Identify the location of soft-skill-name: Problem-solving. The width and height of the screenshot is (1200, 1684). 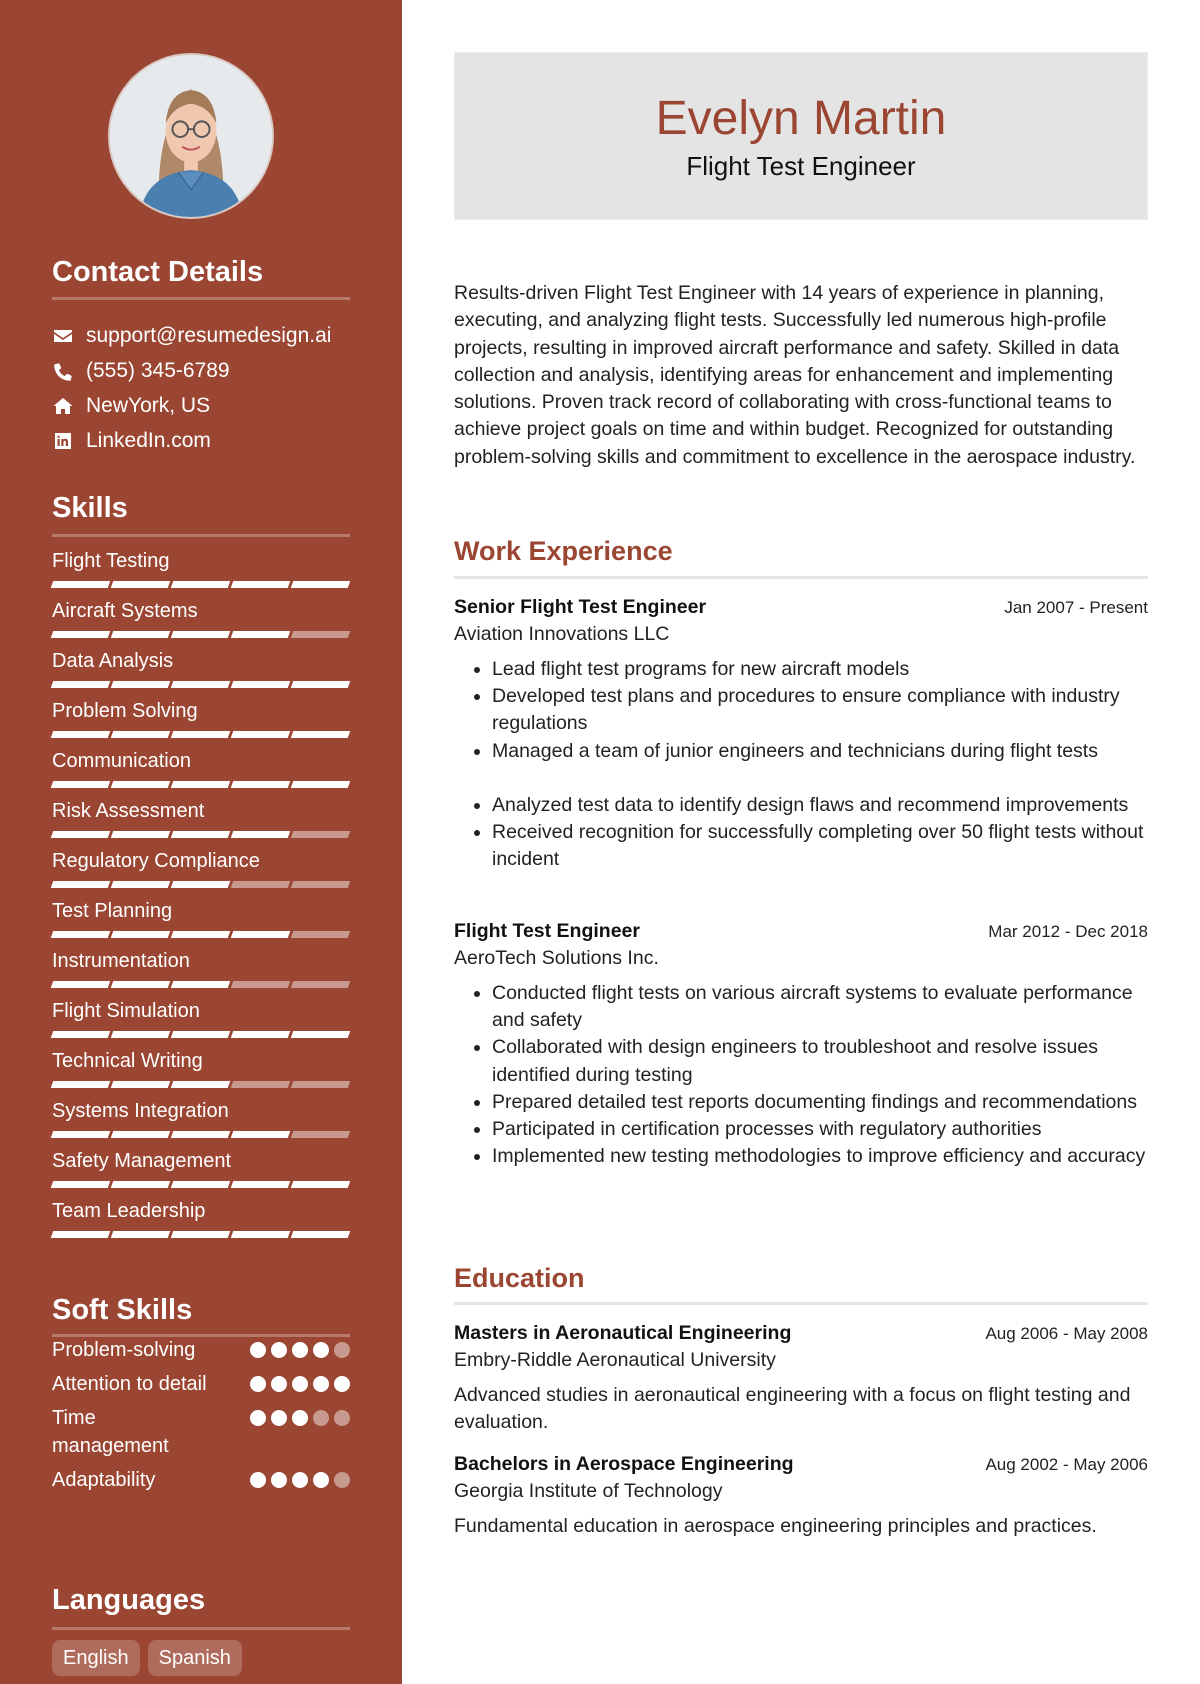
(124, 1350).